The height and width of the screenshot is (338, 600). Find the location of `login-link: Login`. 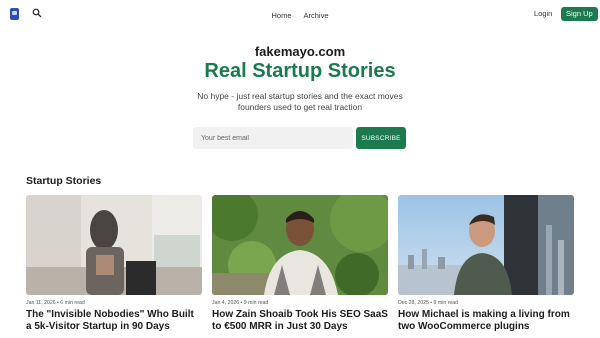

login-link: Login is located at coordinates (543, 13).